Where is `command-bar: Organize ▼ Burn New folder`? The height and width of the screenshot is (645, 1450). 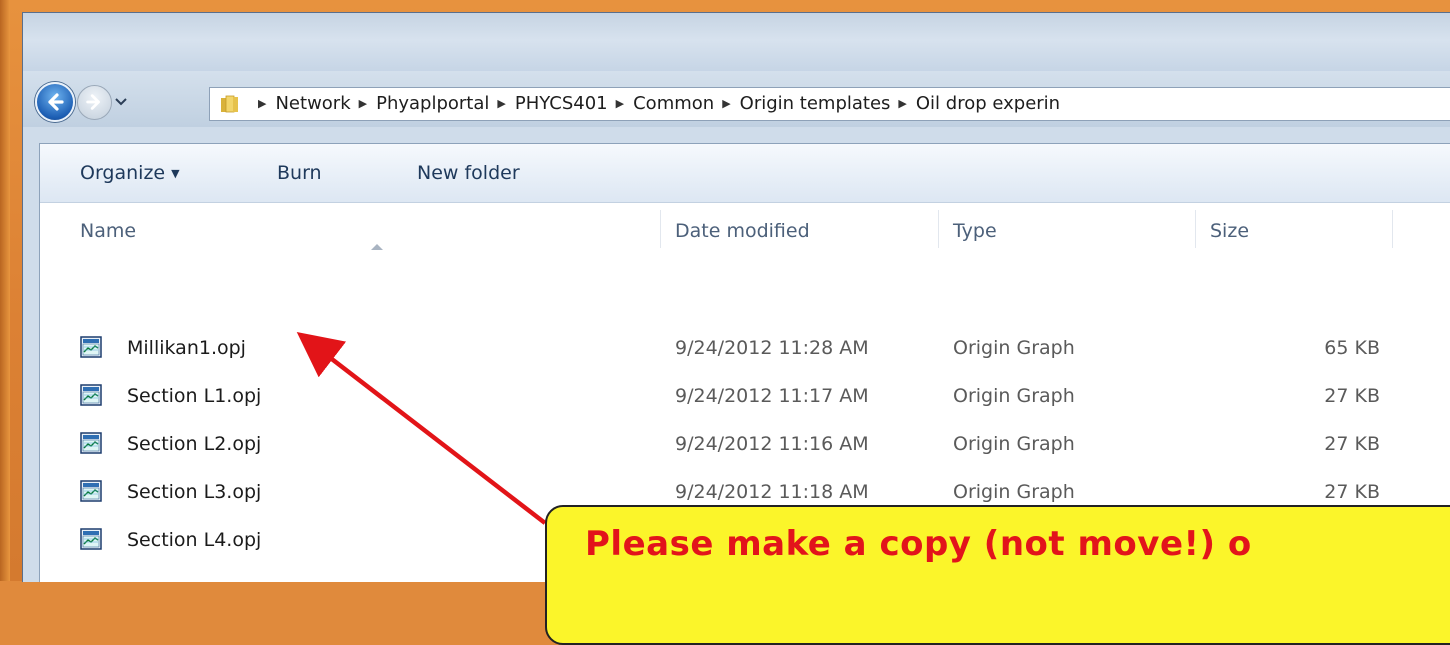
command-bar: Organize ▼ Burn New folder is located at coordinates (745, 173).